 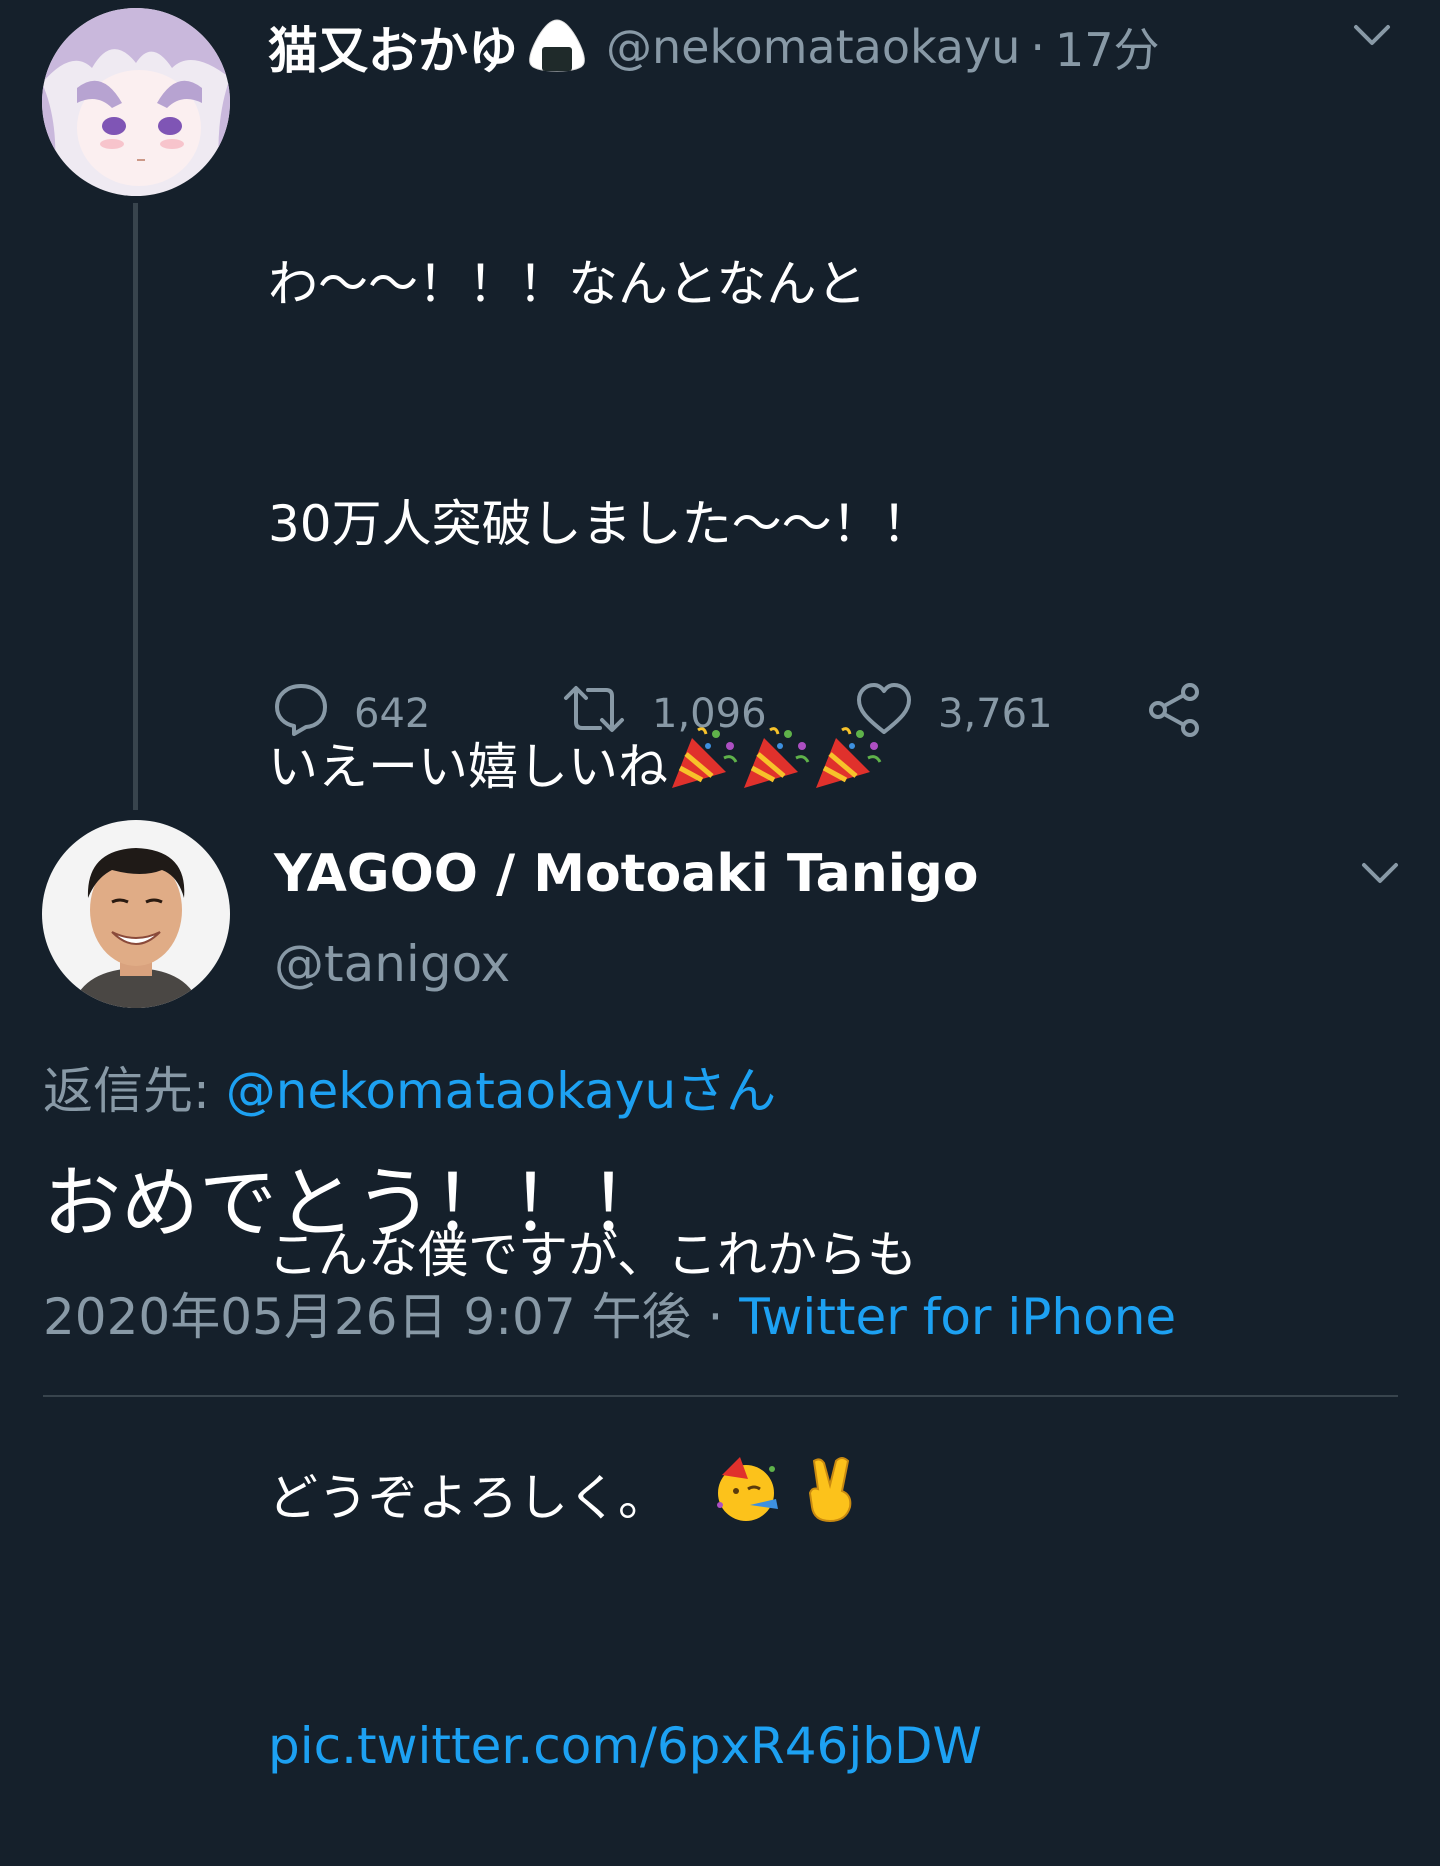 What do you see at coordinates (709, 714) in the screenshot?
I see `retweet-count: 1,096` at bounding box center [709, 714].